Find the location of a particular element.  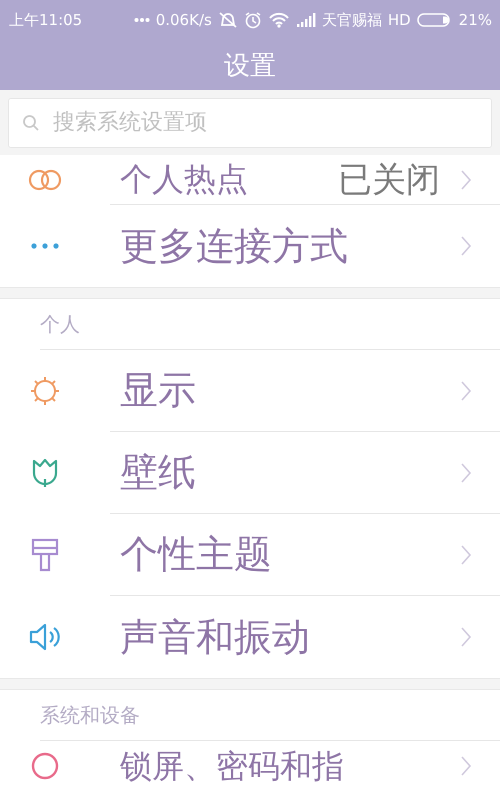

settings-row: 锁屏、密码和指 is located at coordinates (250, 765).